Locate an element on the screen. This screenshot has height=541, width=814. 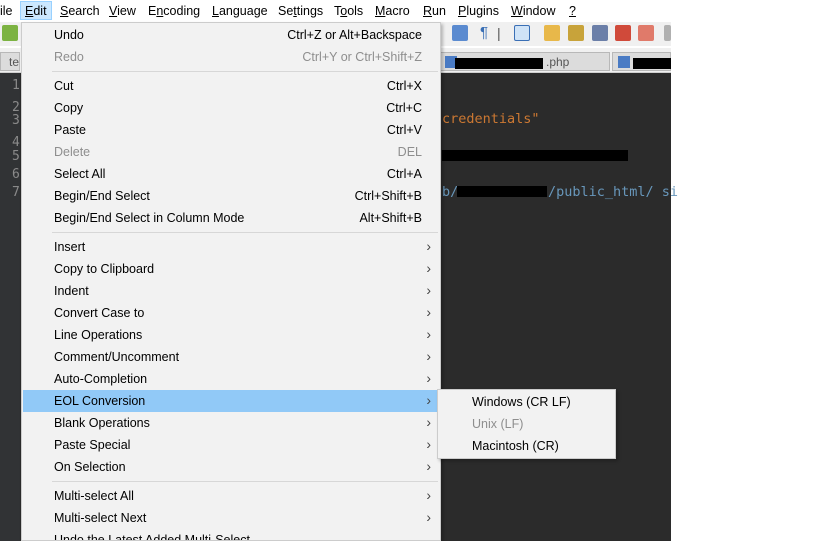
save-status-icon is located at coordinates (624, 62).